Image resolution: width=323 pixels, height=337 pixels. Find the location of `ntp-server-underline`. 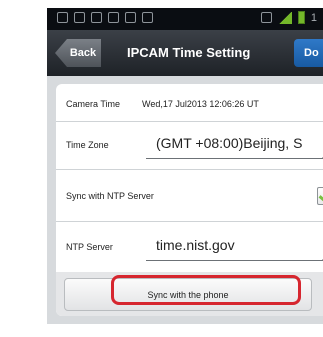

ntp-server-underline is located at coordinates (234, 260).